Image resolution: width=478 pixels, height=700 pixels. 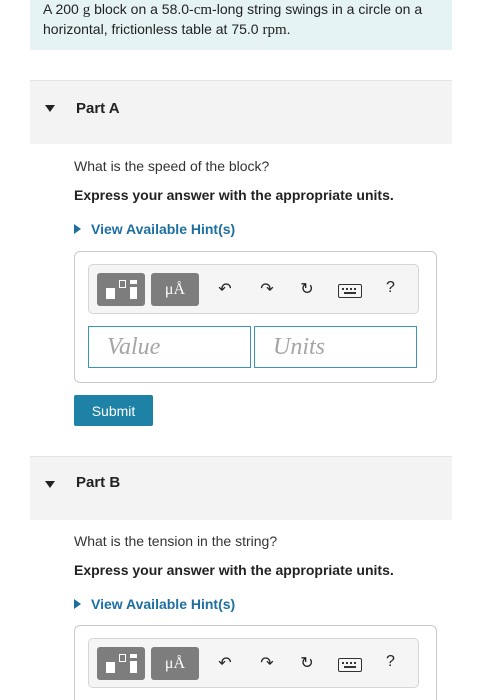 I want to click on submit-button: Submit, so click(x=113, y=410).